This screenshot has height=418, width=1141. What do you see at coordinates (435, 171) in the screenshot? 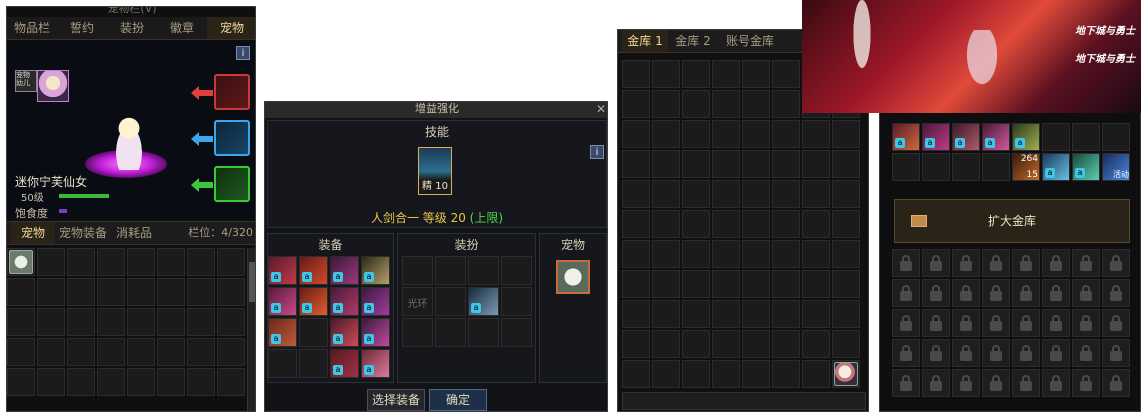
I see `skill-icon: 精 10` at bounding box center [435, 171].